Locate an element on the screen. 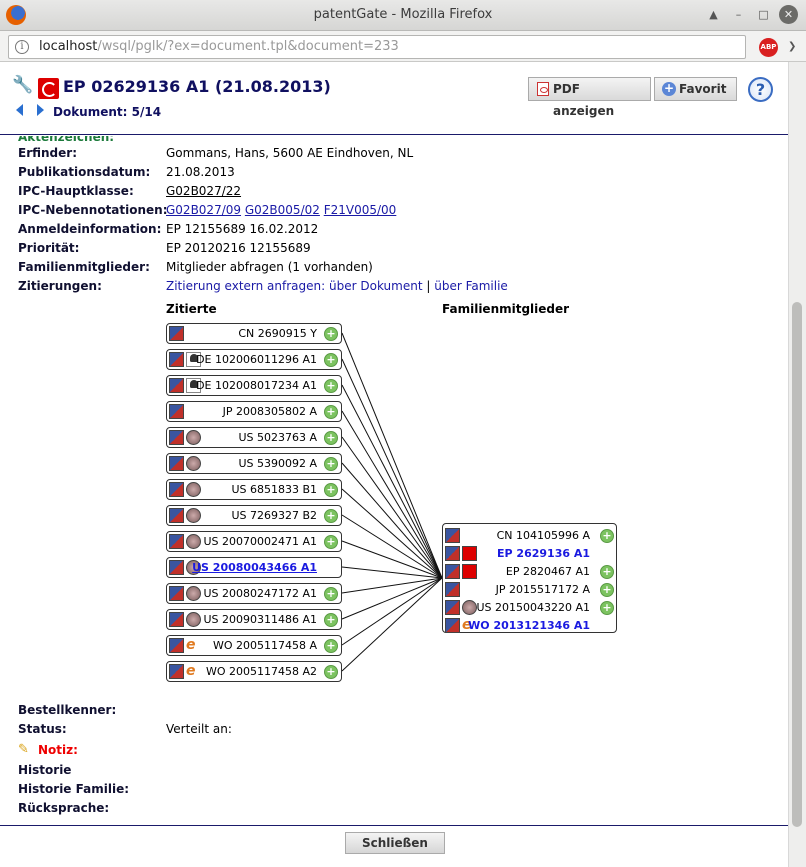  cited-document: US 20070002471 A1 + is located at coordinates (254, 541).